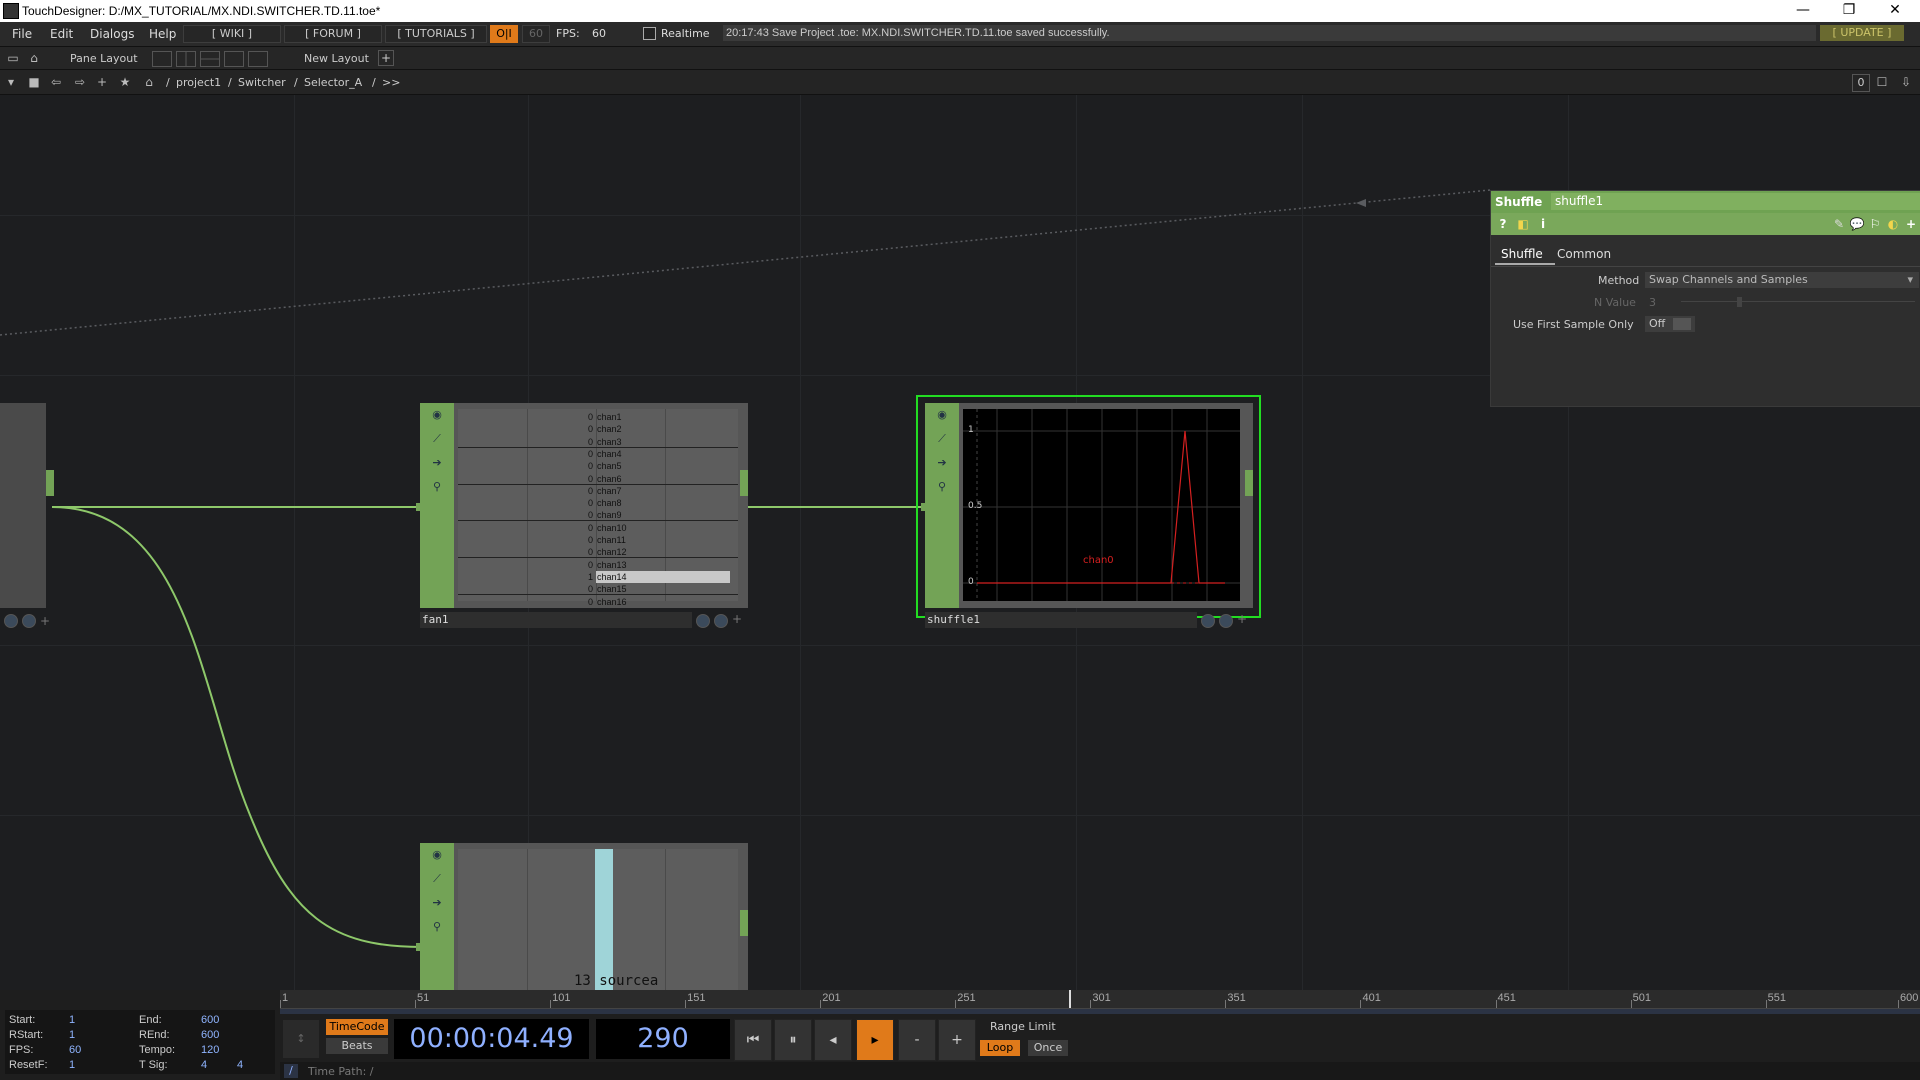  What do you see at coordinates (357, 1027) in the screenshot?
I see `timecode-button: TimeCode` at bounding box center [357, 1027].